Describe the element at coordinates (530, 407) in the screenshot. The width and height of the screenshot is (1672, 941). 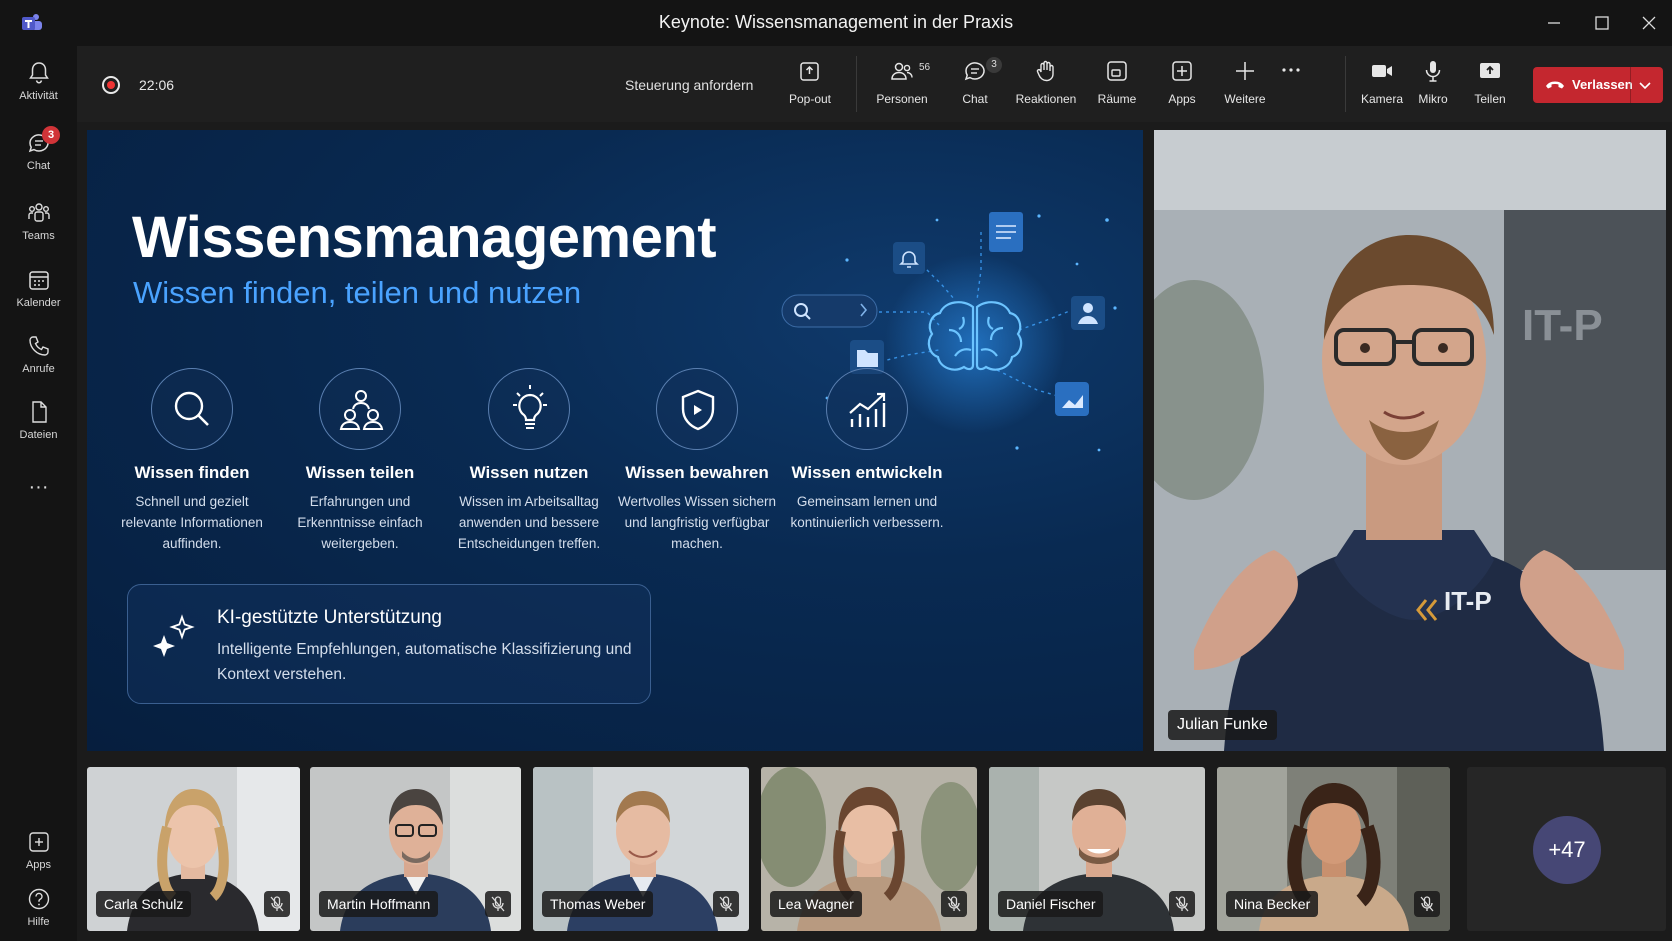
I see `lightbulb-icon` at that location.